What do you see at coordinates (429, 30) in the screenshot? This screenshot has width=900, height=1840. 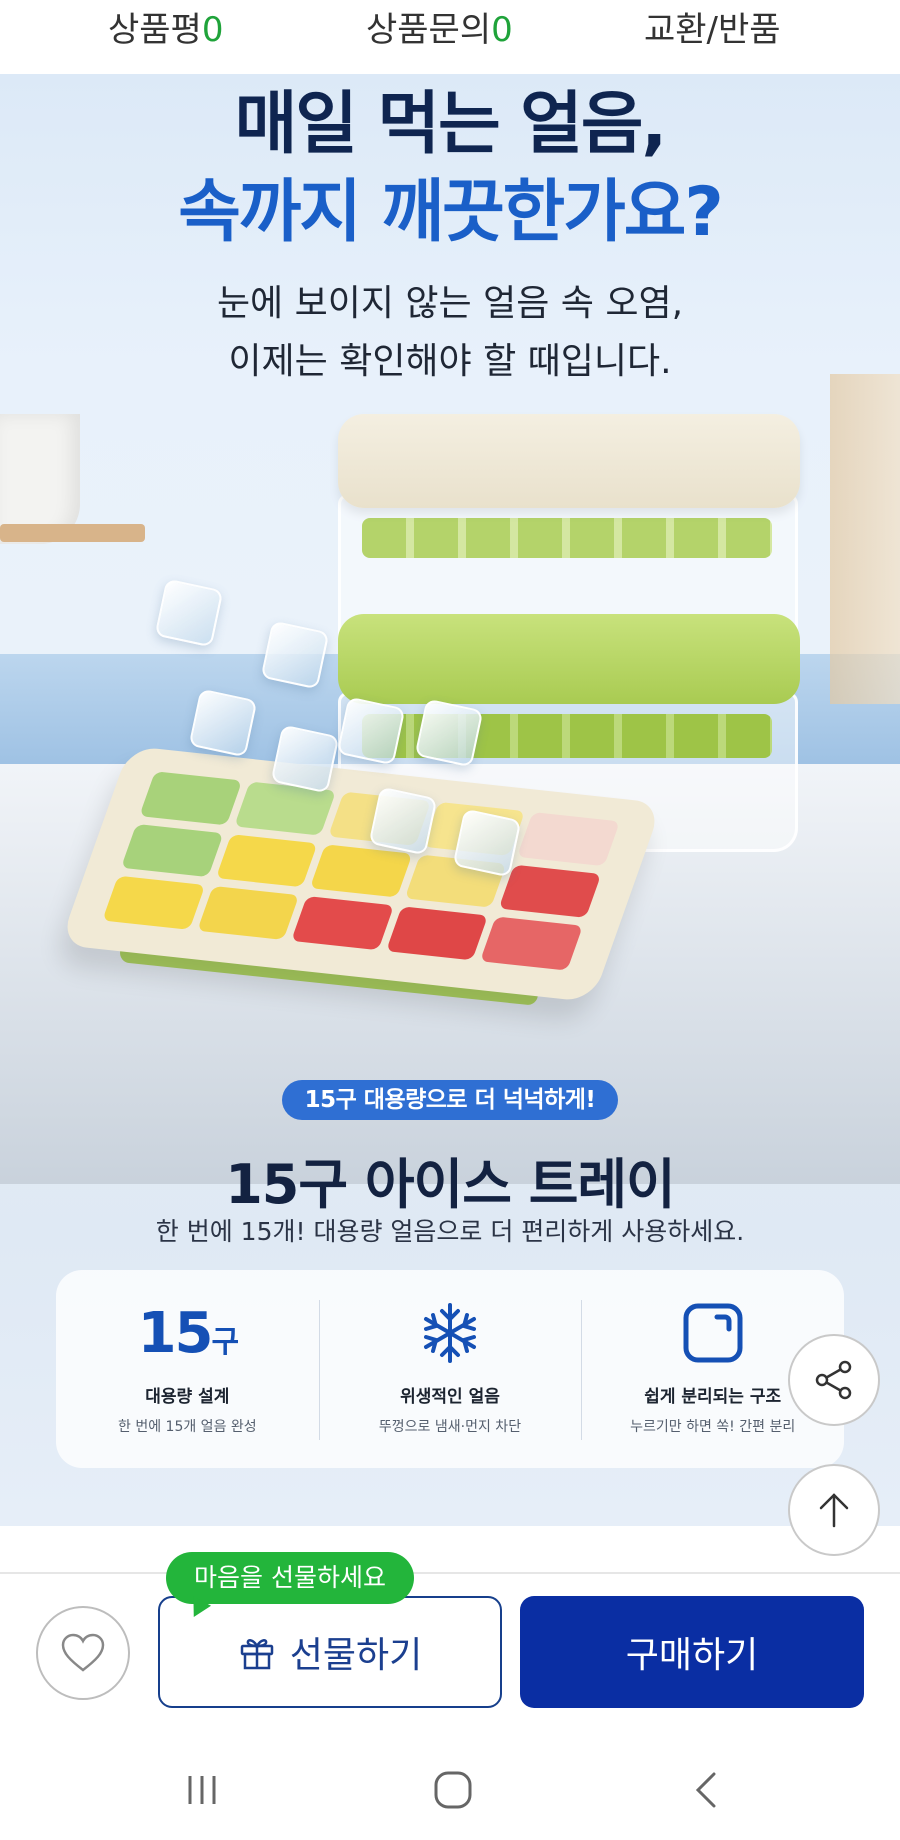 I see `tab-qna-label: 상품문의` at bounding box center [429, 30].